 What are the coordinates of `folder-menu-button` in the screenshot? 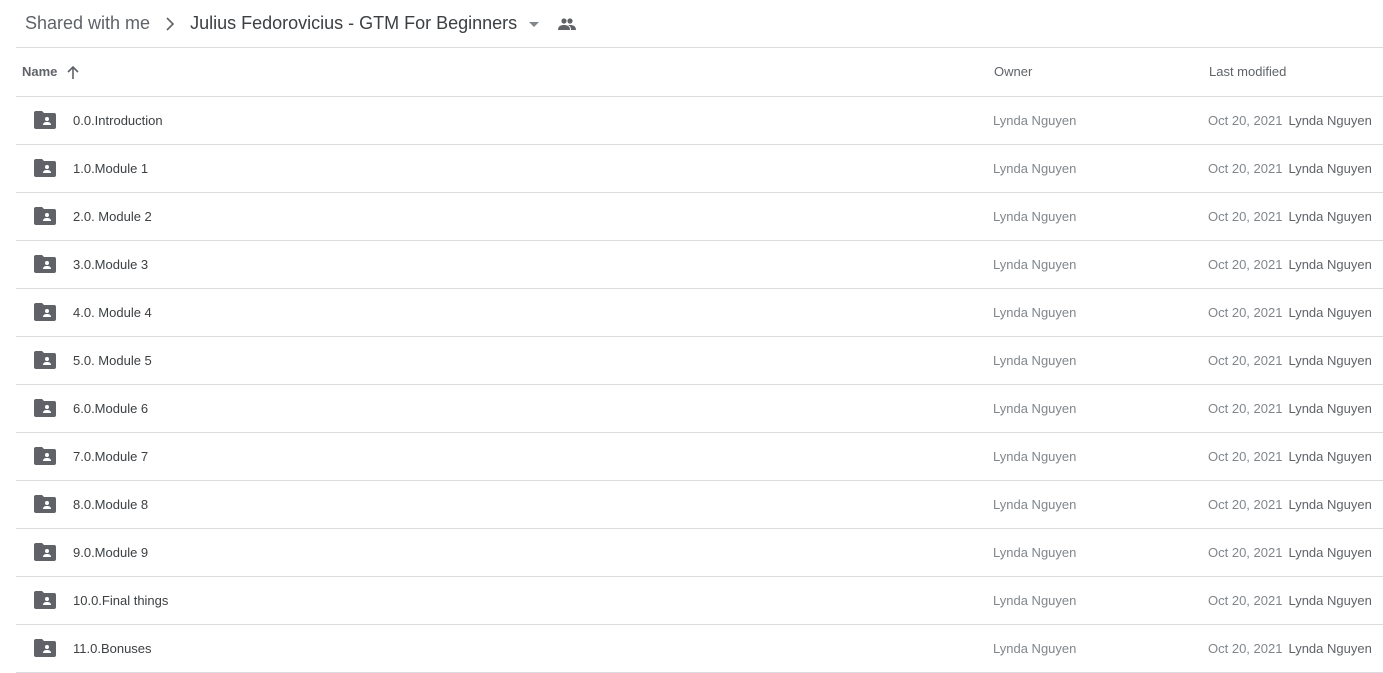 It's located at (534, 24).